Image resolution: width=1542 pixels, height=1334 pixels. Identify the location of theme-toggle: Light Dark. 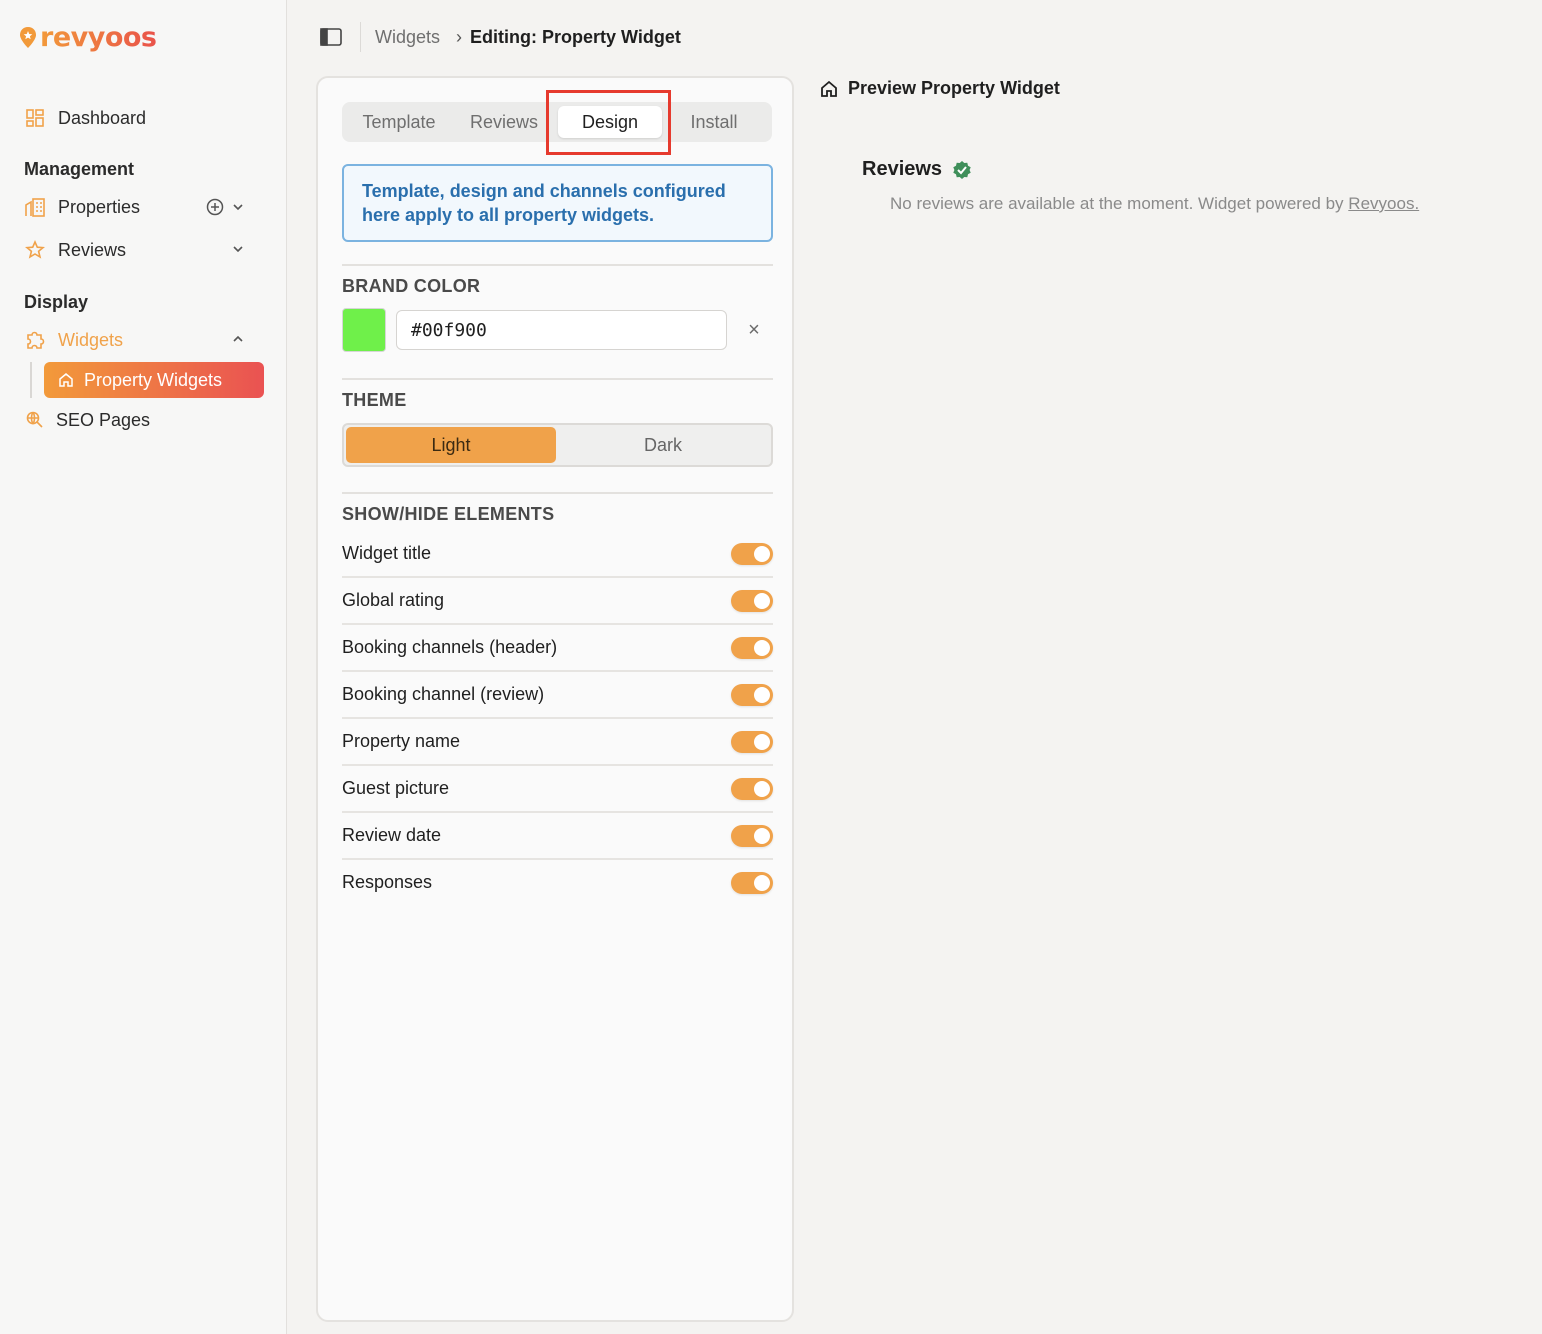
(557, 445).